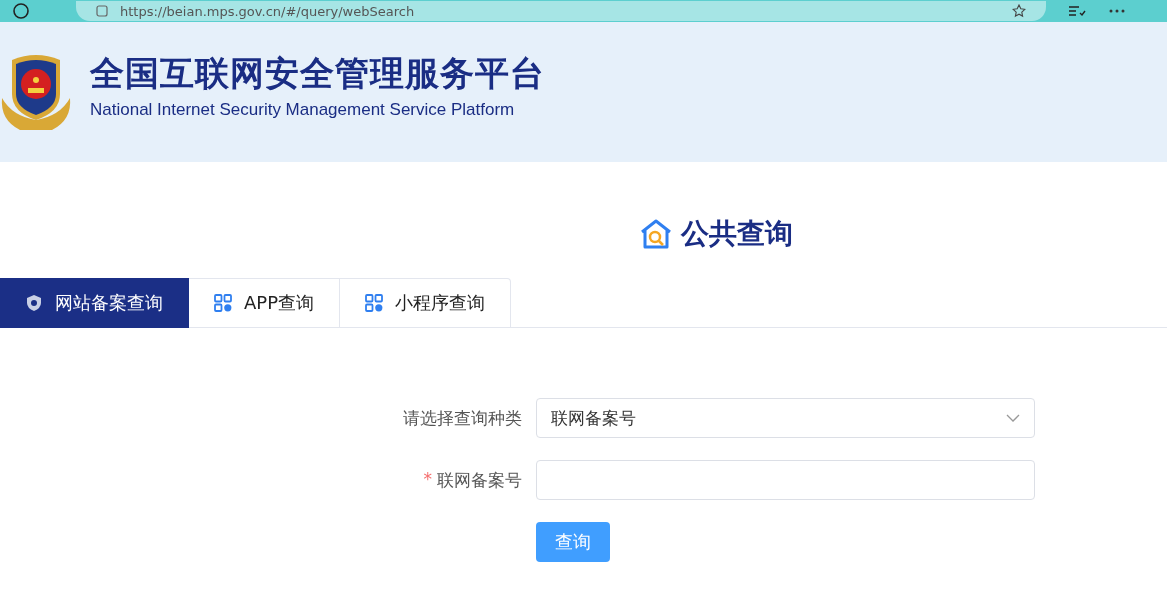  What do you see at coordinates (102, 11) in the screenshot?
I see `page-icon` at bounding box center [102, 11].